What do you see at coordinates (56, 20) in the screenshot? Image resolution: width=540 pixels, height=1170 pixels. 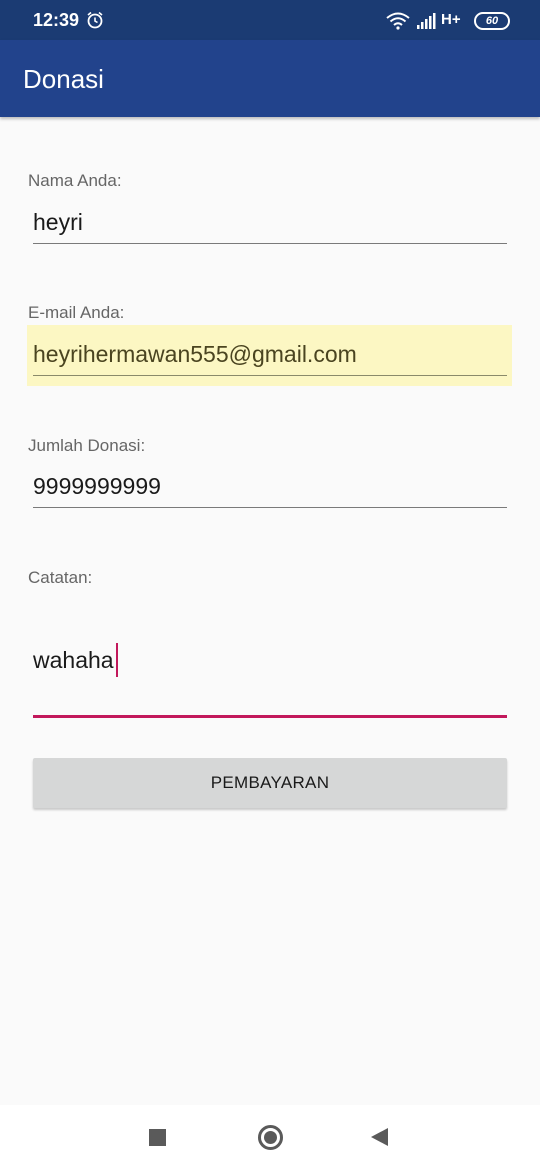 I see `status-time: 12:39` at bounding box center [56, 20].